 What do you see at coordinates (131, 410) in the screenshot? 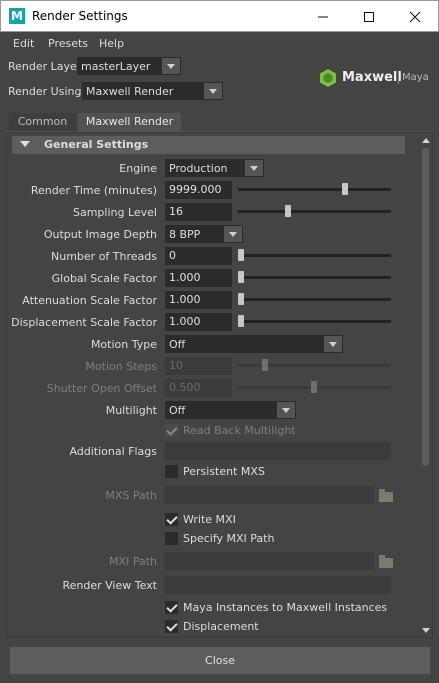
I see `multilight-label: Multilight` at bounding box center [131, 410].